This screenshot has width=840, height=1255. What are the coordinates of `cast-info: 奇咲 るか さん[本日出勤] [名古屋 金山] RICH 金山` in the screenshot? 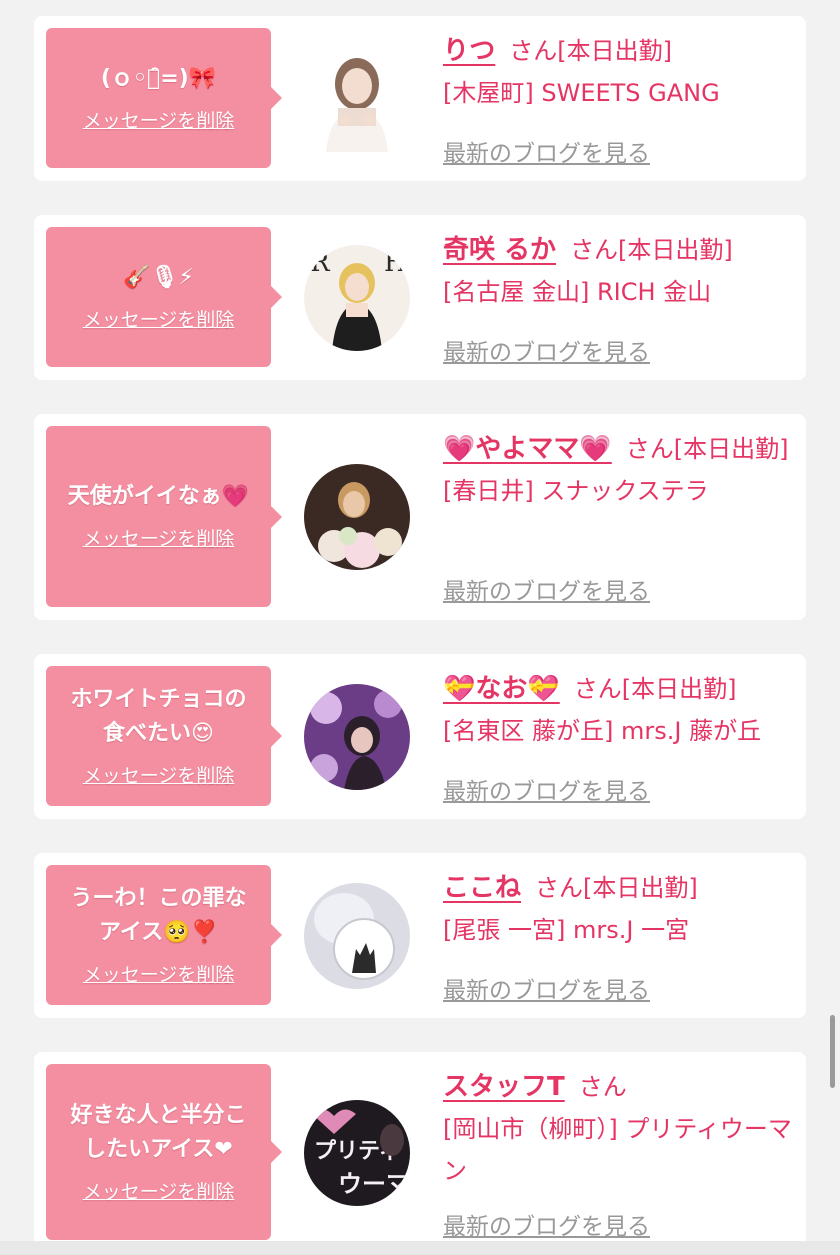 It's located at (617, 271).